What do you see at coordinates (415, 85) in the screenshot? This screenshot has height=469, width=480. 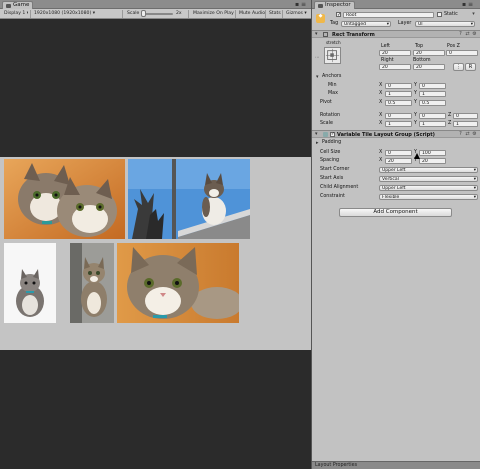 I see `min-y-label: Y` at bounding box center [415, 85].